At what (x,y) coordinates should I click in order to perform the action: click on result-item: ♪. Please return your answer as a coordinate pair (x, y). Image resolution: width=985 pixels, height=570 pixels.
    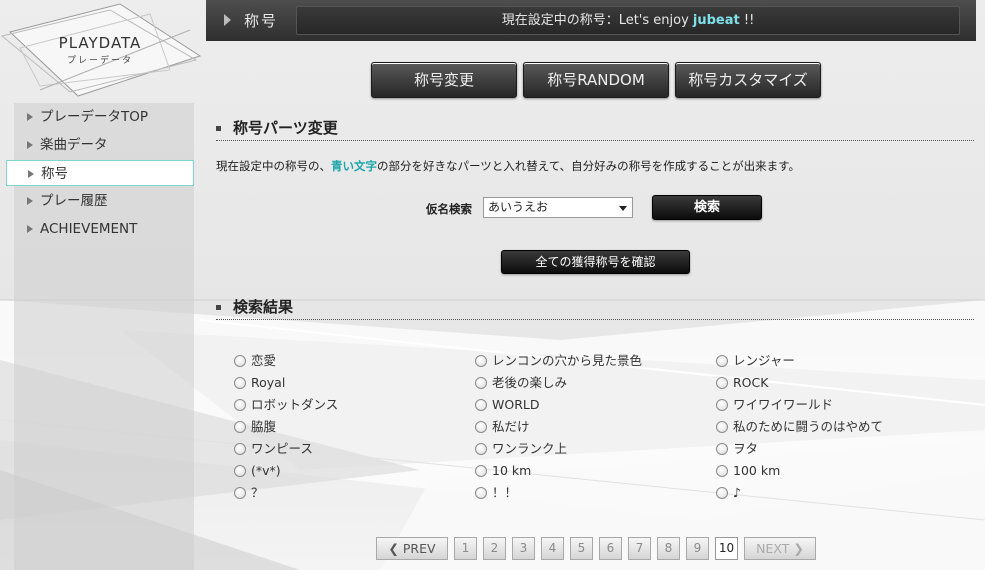
    Looking at the image, I should click on (728, 493).